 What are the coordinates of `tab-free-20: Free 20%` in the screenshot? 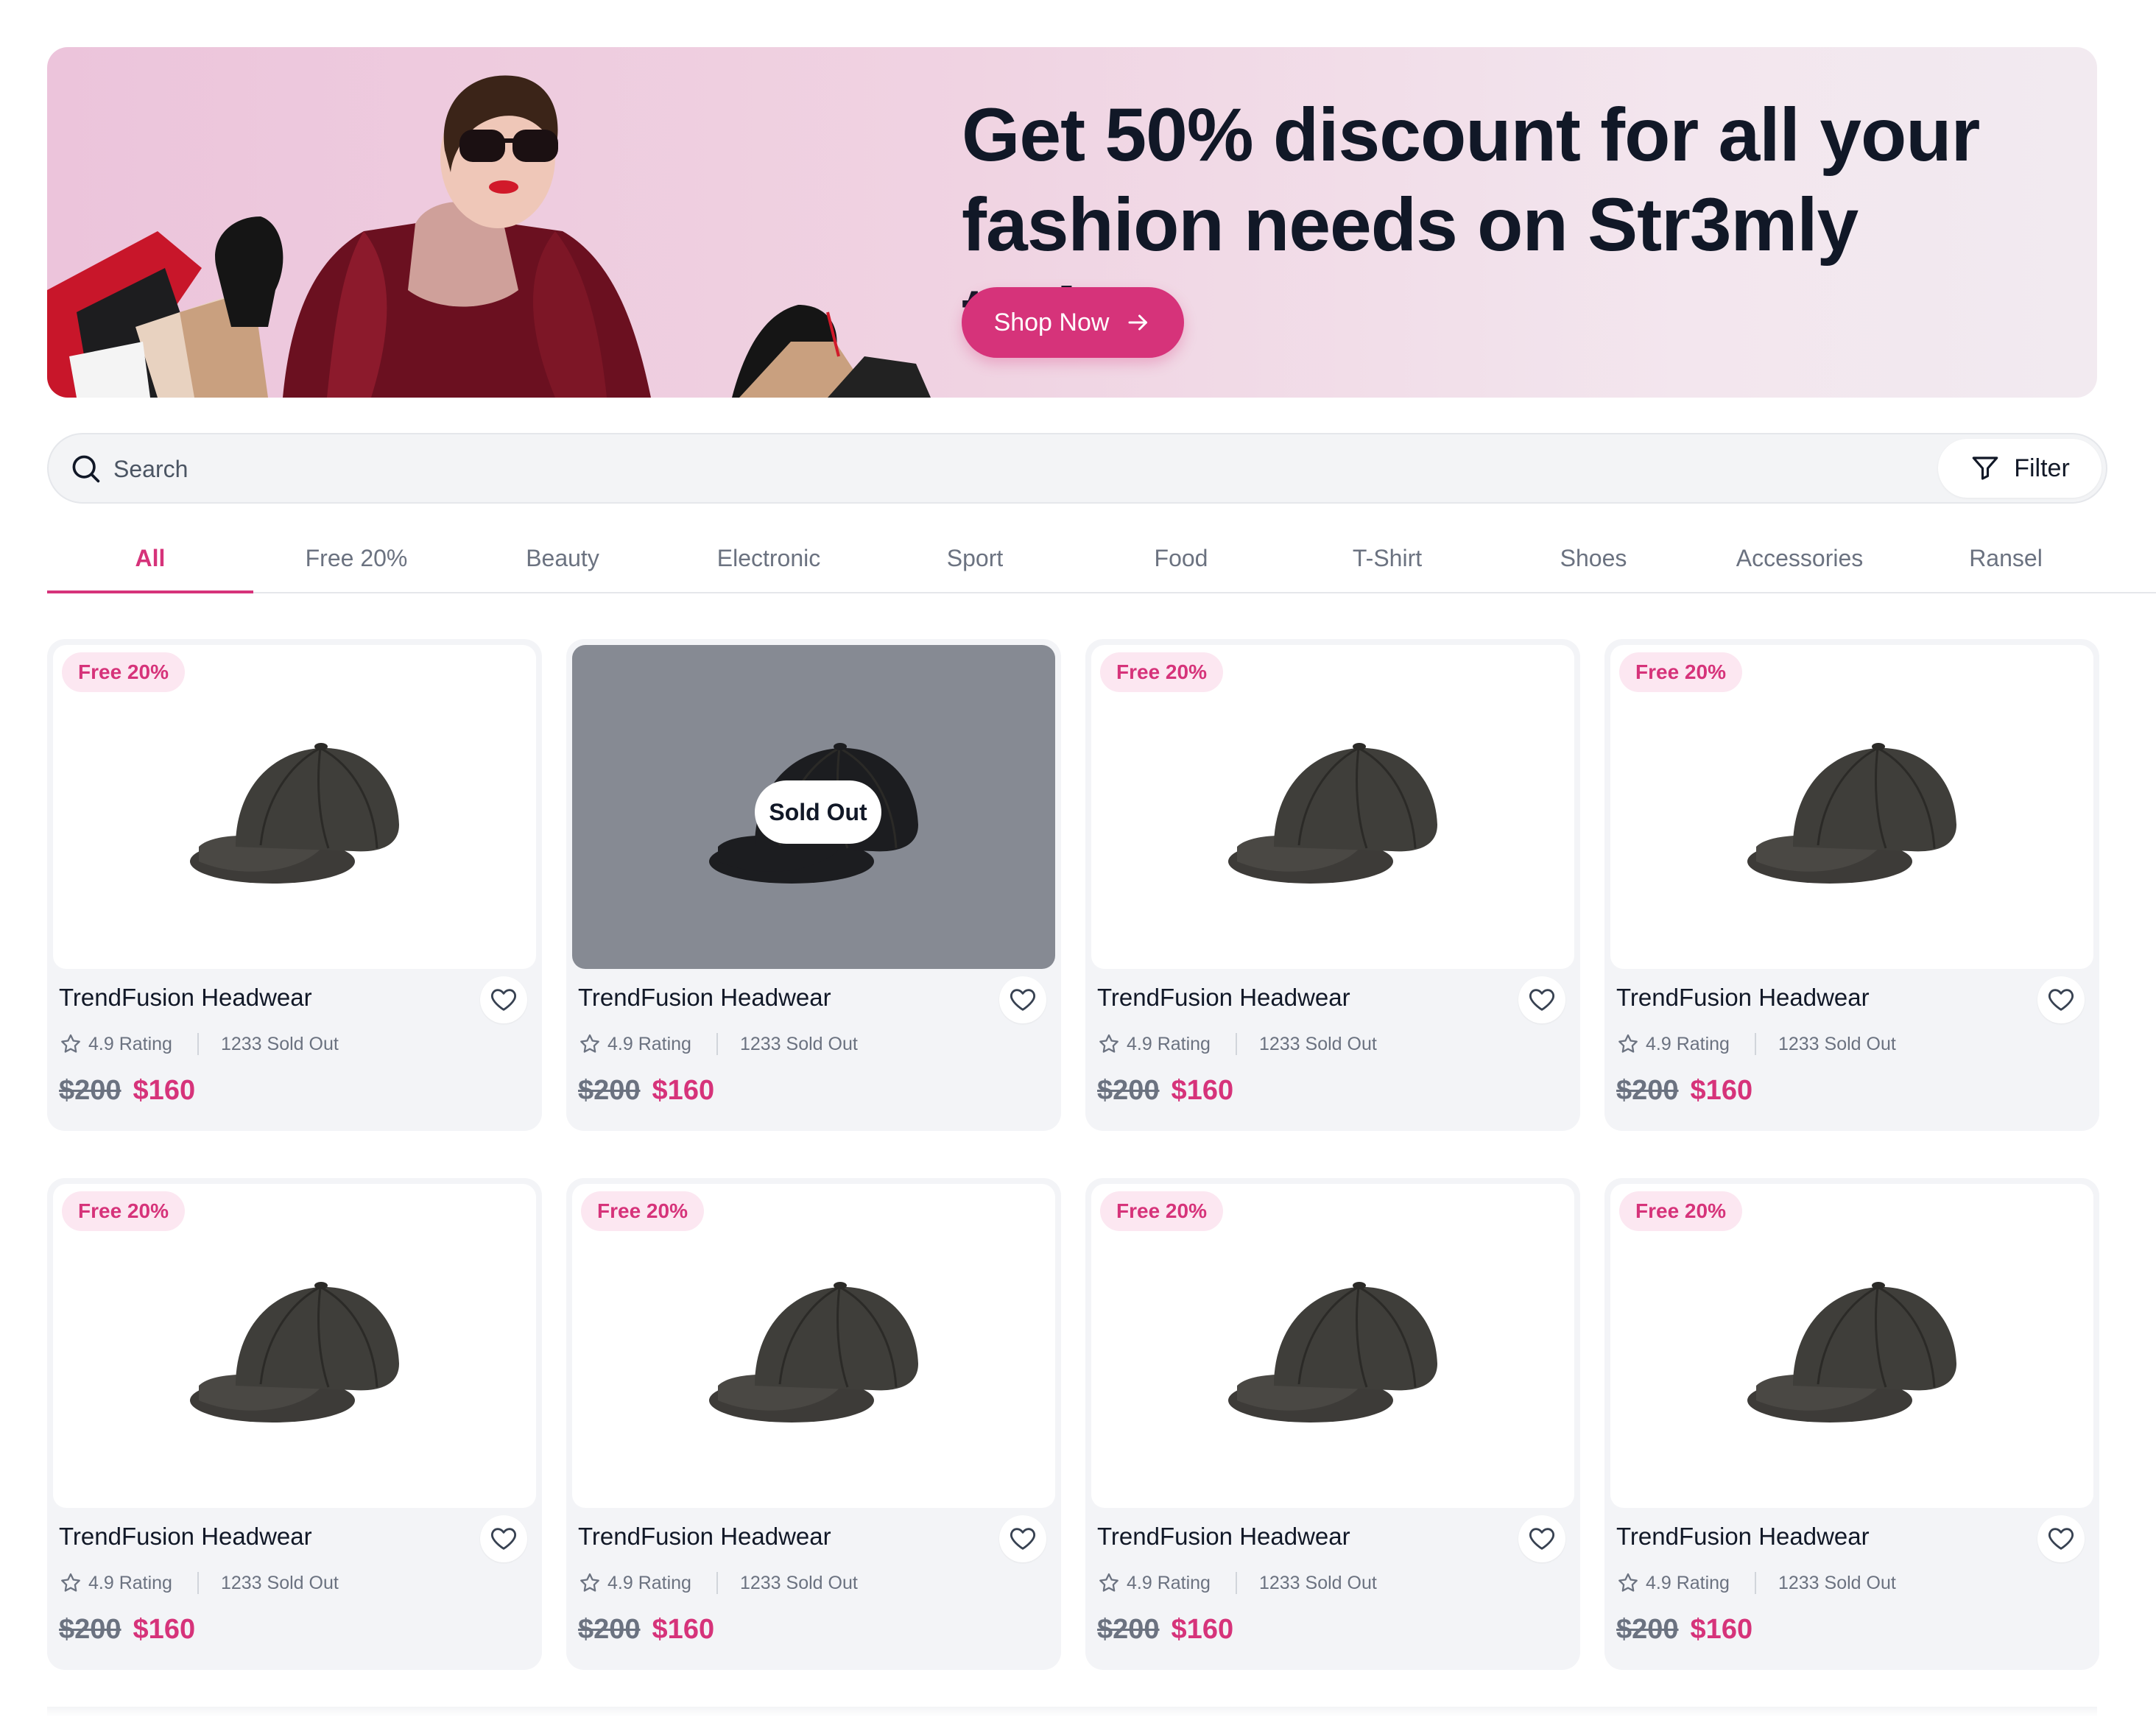 It's located at (356, 558).